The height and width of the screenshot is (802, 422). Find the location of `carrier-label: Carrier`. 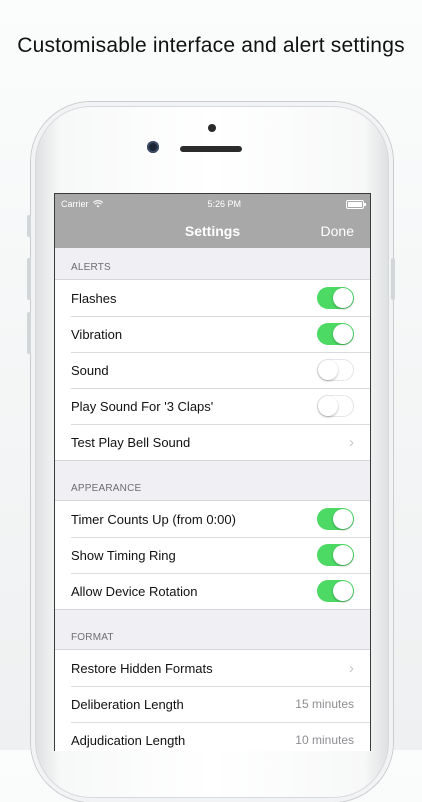

carrier-label: Carrier is located at coordinates (75, 204).